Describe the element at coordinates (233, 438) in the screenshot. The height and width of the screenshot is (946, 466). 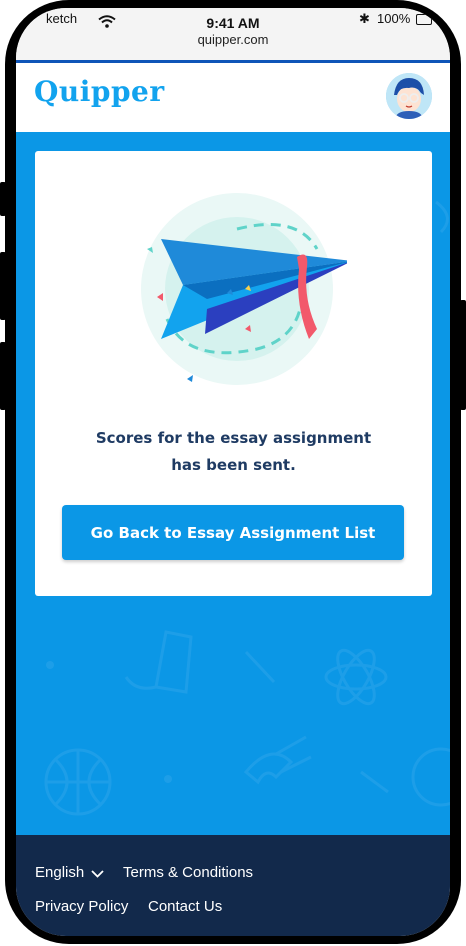
I see `success-message-line1: Scores for the essay assignment` at that location.